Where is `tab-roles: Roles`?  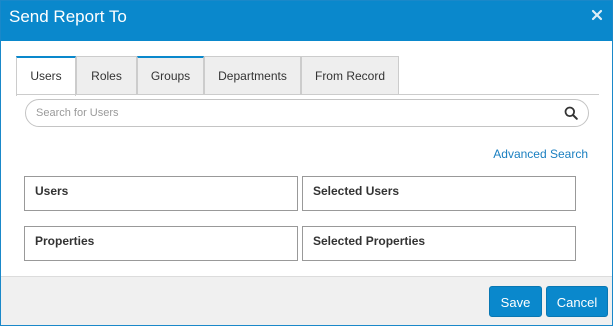 tab-roles: Roles is located at coordinates (106, 75).